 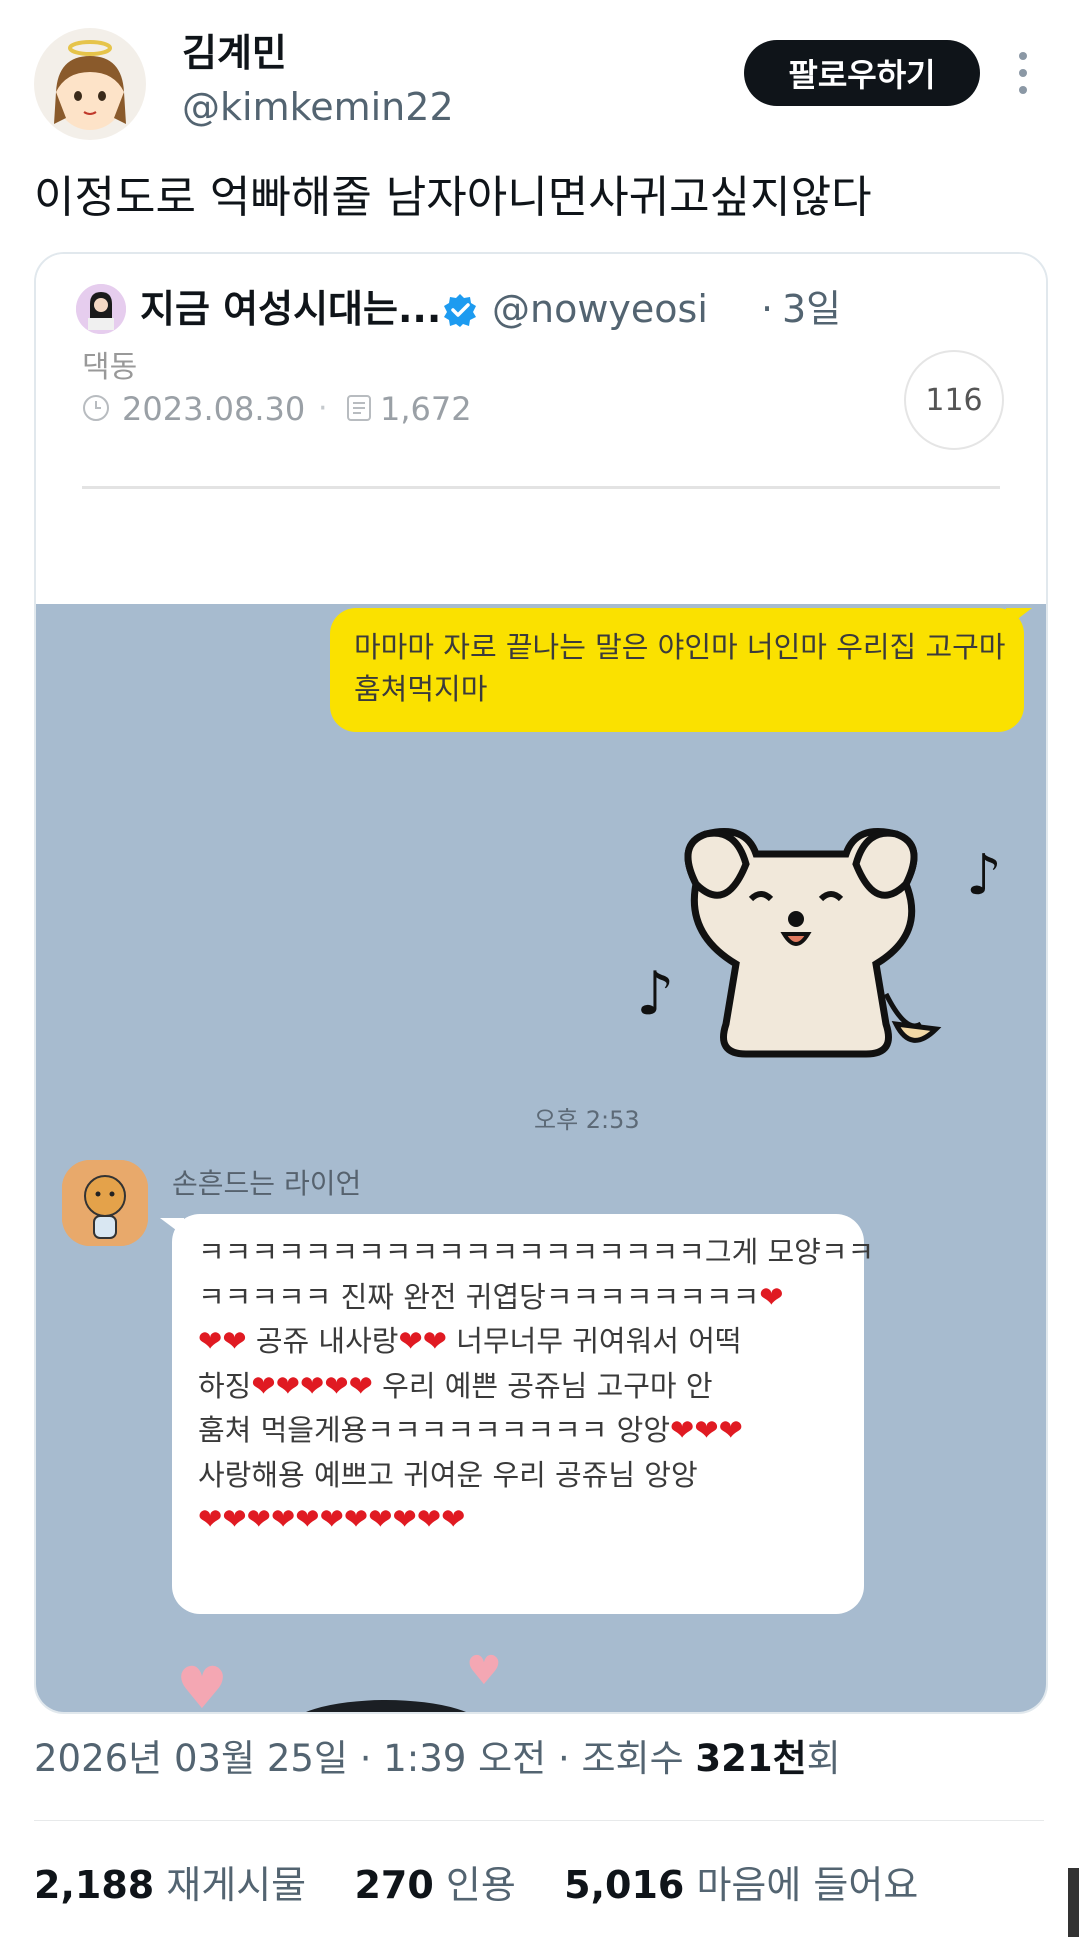 What do you see at coordinates (90, 84) in the screenshot?
I see `author-avatar` at bounding box center [90, 84].